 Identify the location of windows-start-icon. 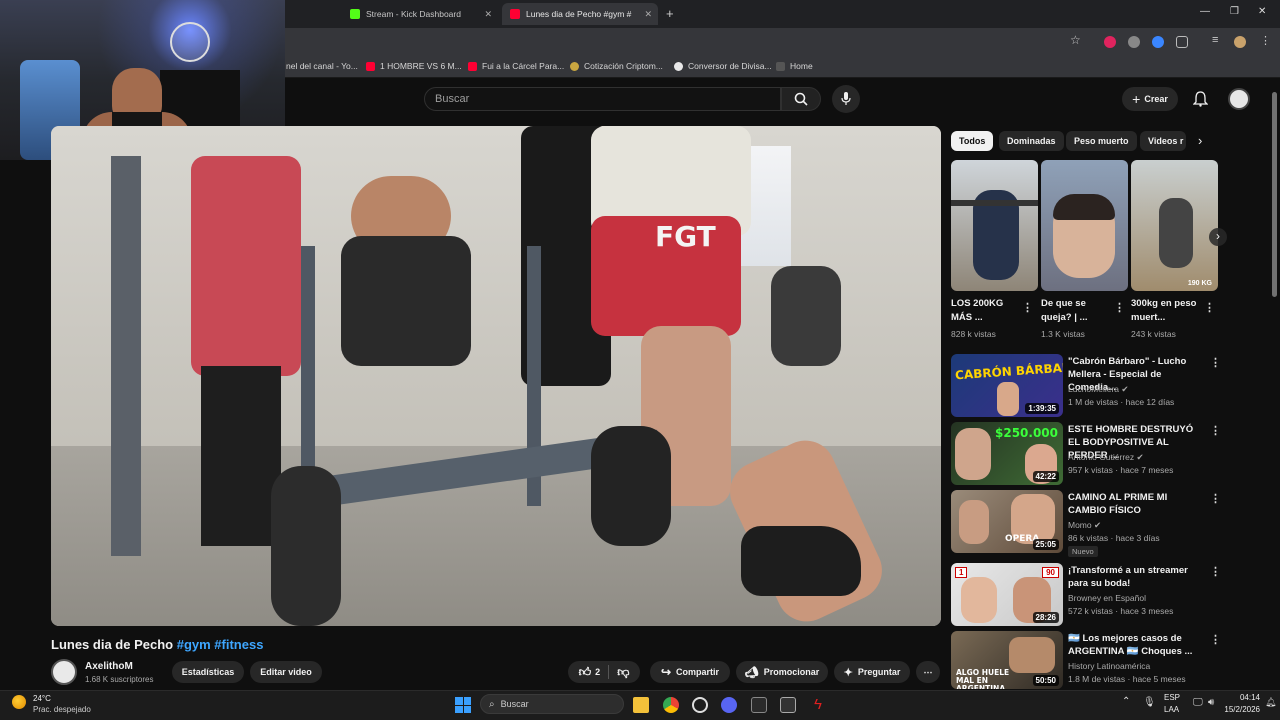
(463, 705).